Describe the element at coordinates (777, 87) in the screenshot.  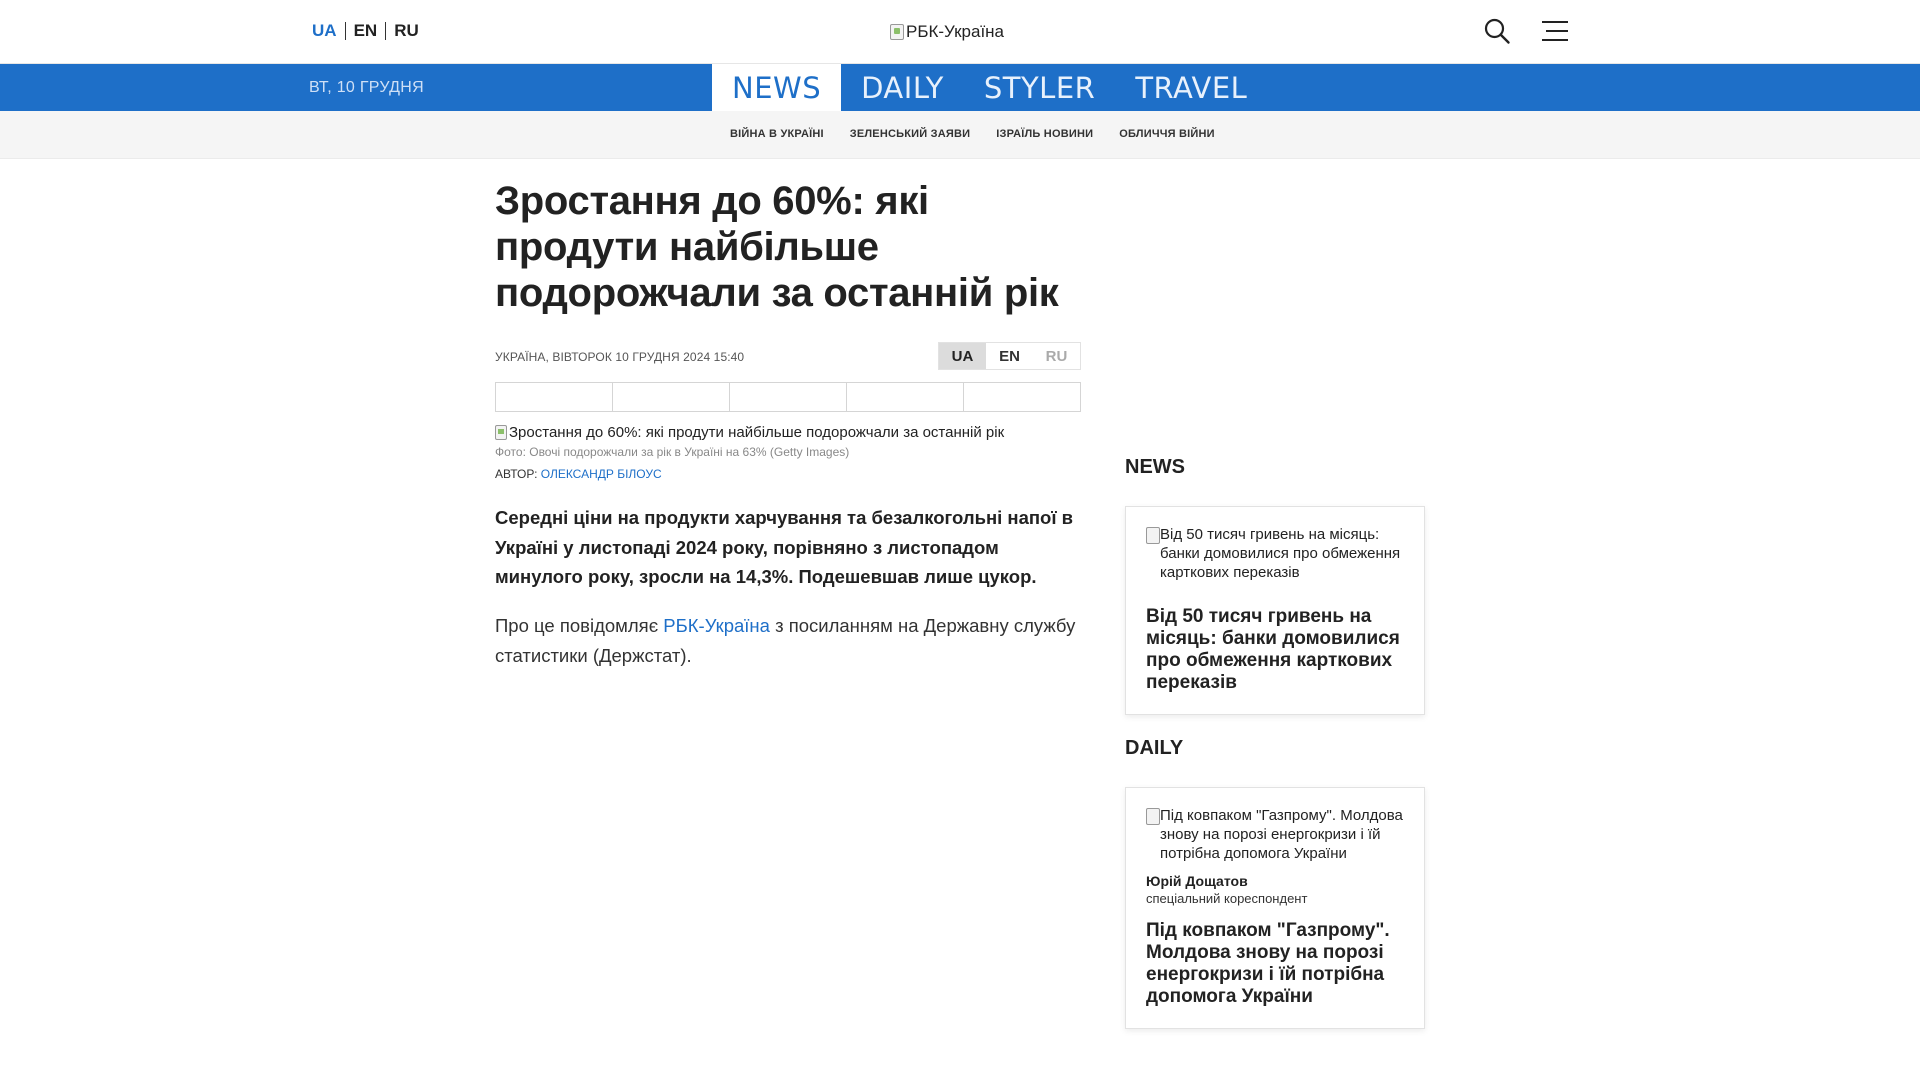
I see `tab-news: NEWS` at that location.